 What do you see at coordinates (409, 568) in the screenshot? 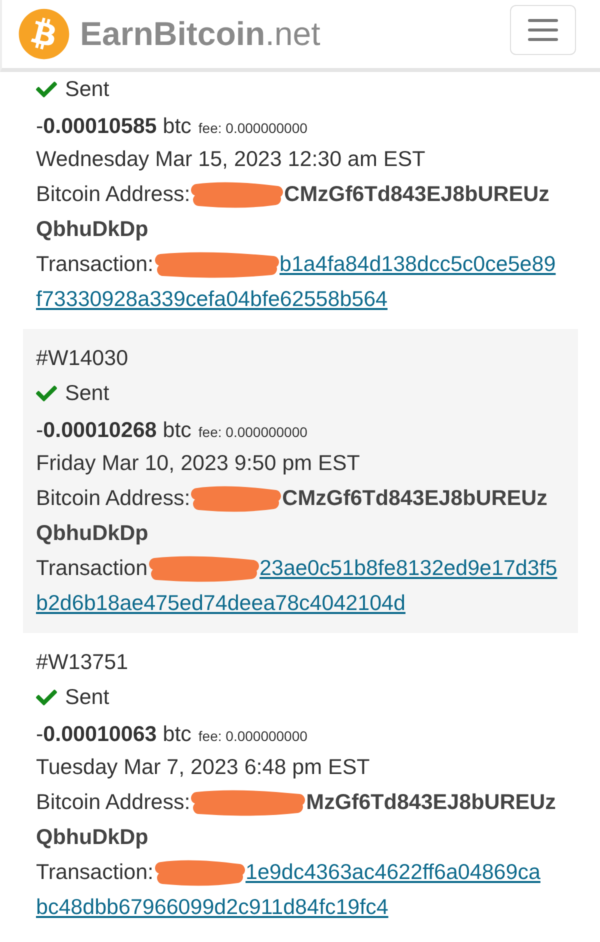
I see `transaction-link: 23ae0c51b8fe8132ed9e17d3f5` at bounding box center [409, 568].